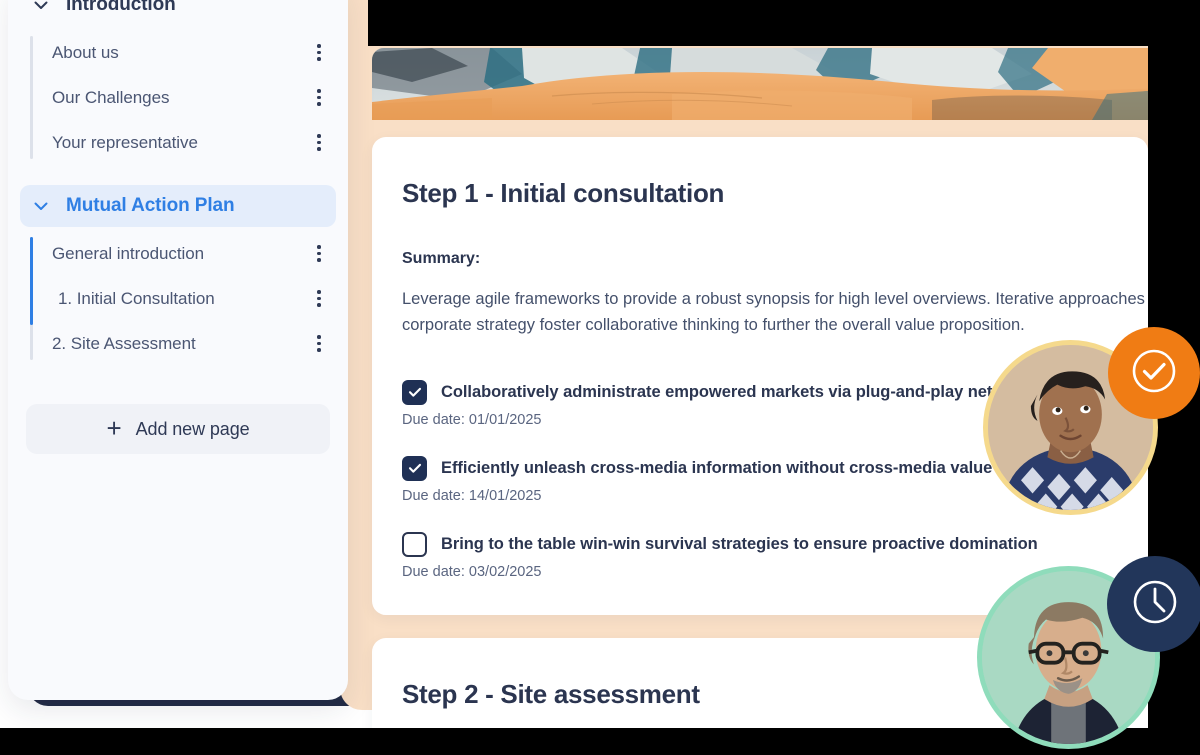  I want to click on add-new-page-label: Add new page, so click(192, 428).